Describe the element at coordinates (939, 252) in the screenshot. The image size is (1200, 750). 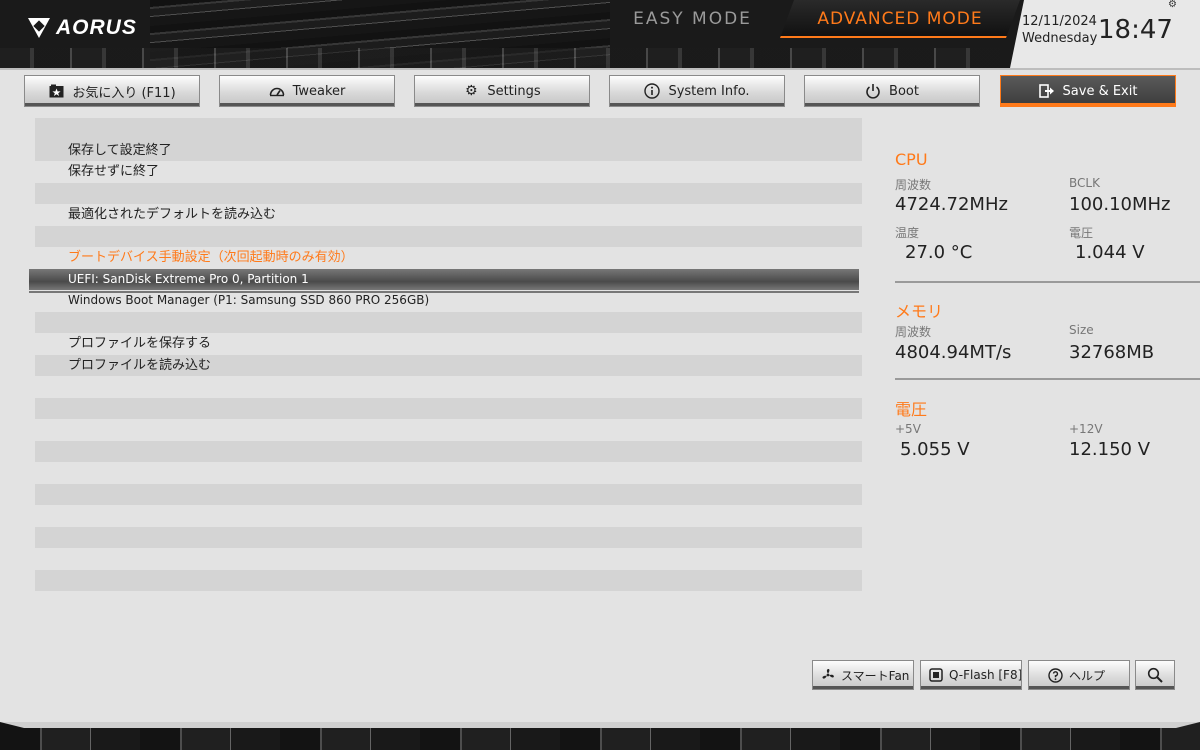
I see `cpu-temp-value: 27.0 °C` at that location.